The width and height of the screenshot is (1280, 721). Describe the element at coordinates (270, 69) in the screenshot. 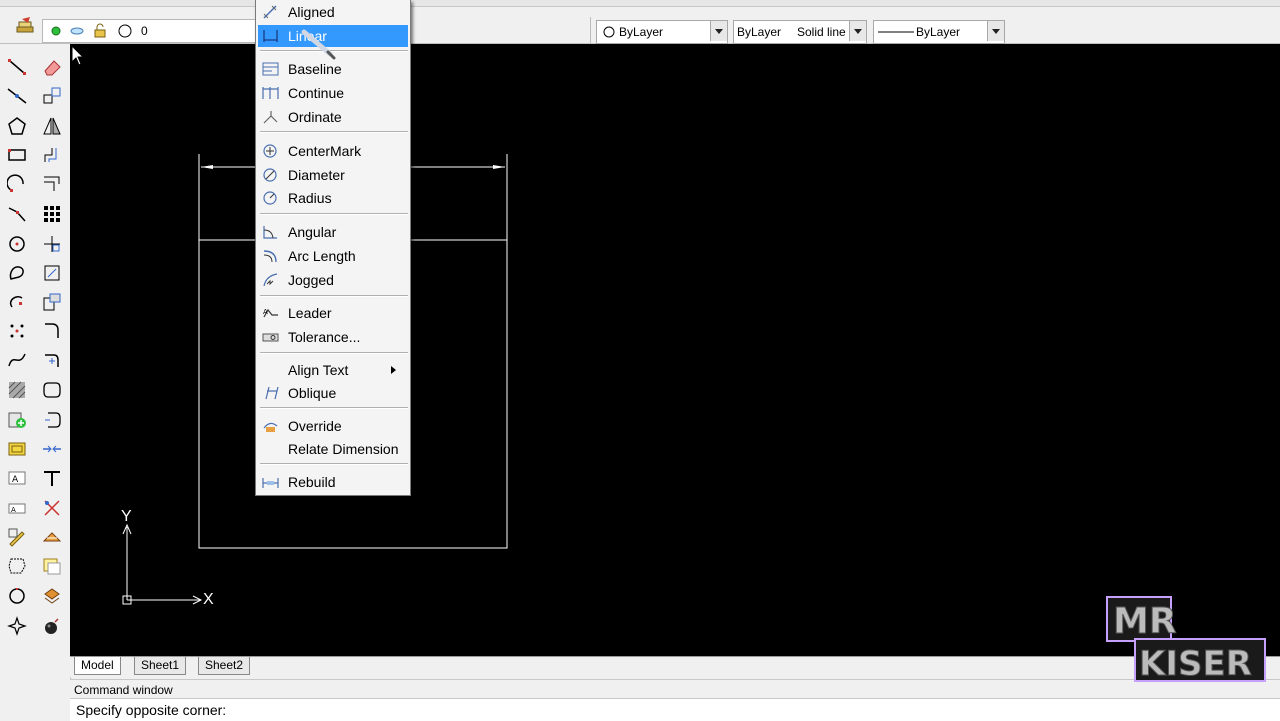

I see `baseline-dim-icon` at that location.